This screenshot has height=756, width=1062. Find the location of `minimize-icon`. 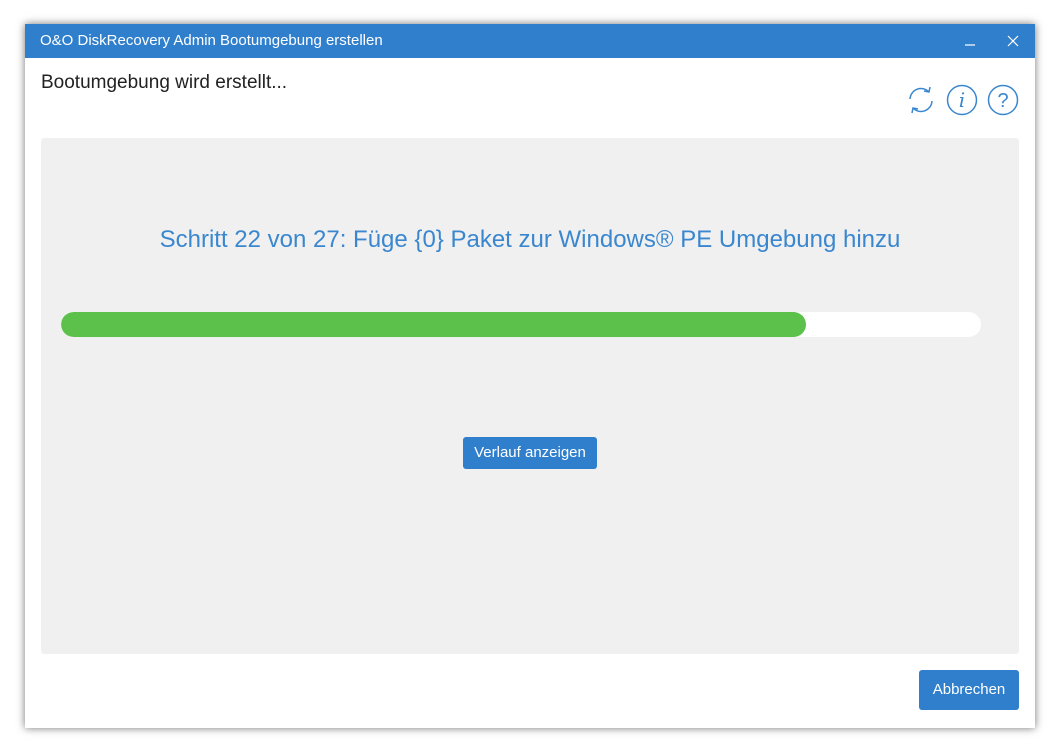

minimize-icon is located at coordinates (970, 45).